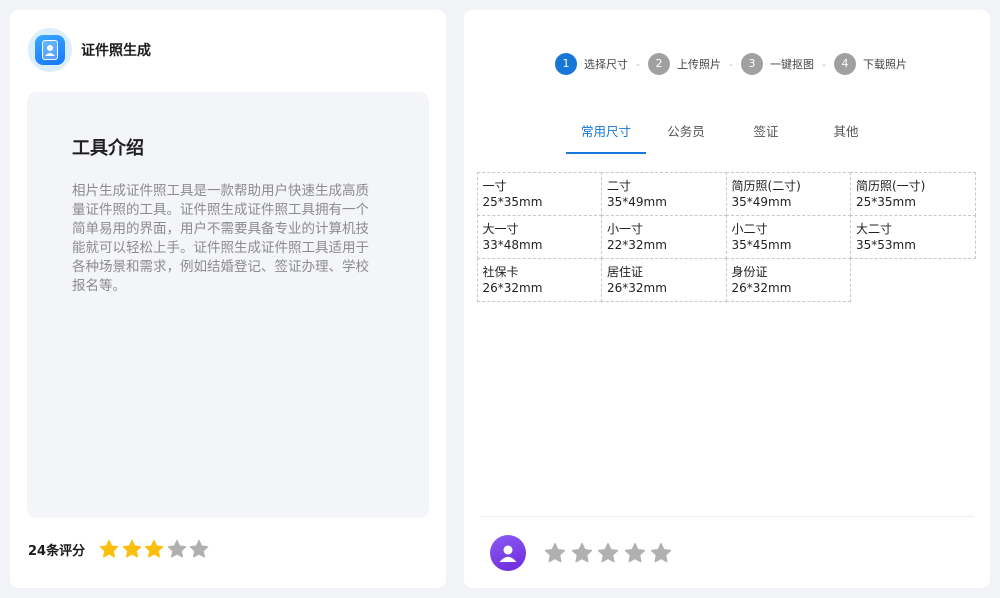 This screenshot has width=1000, height=598. Describe the element at coordinates (606, 138) in the screenshot. I see `tab-0: 常用尺寸` at that location.